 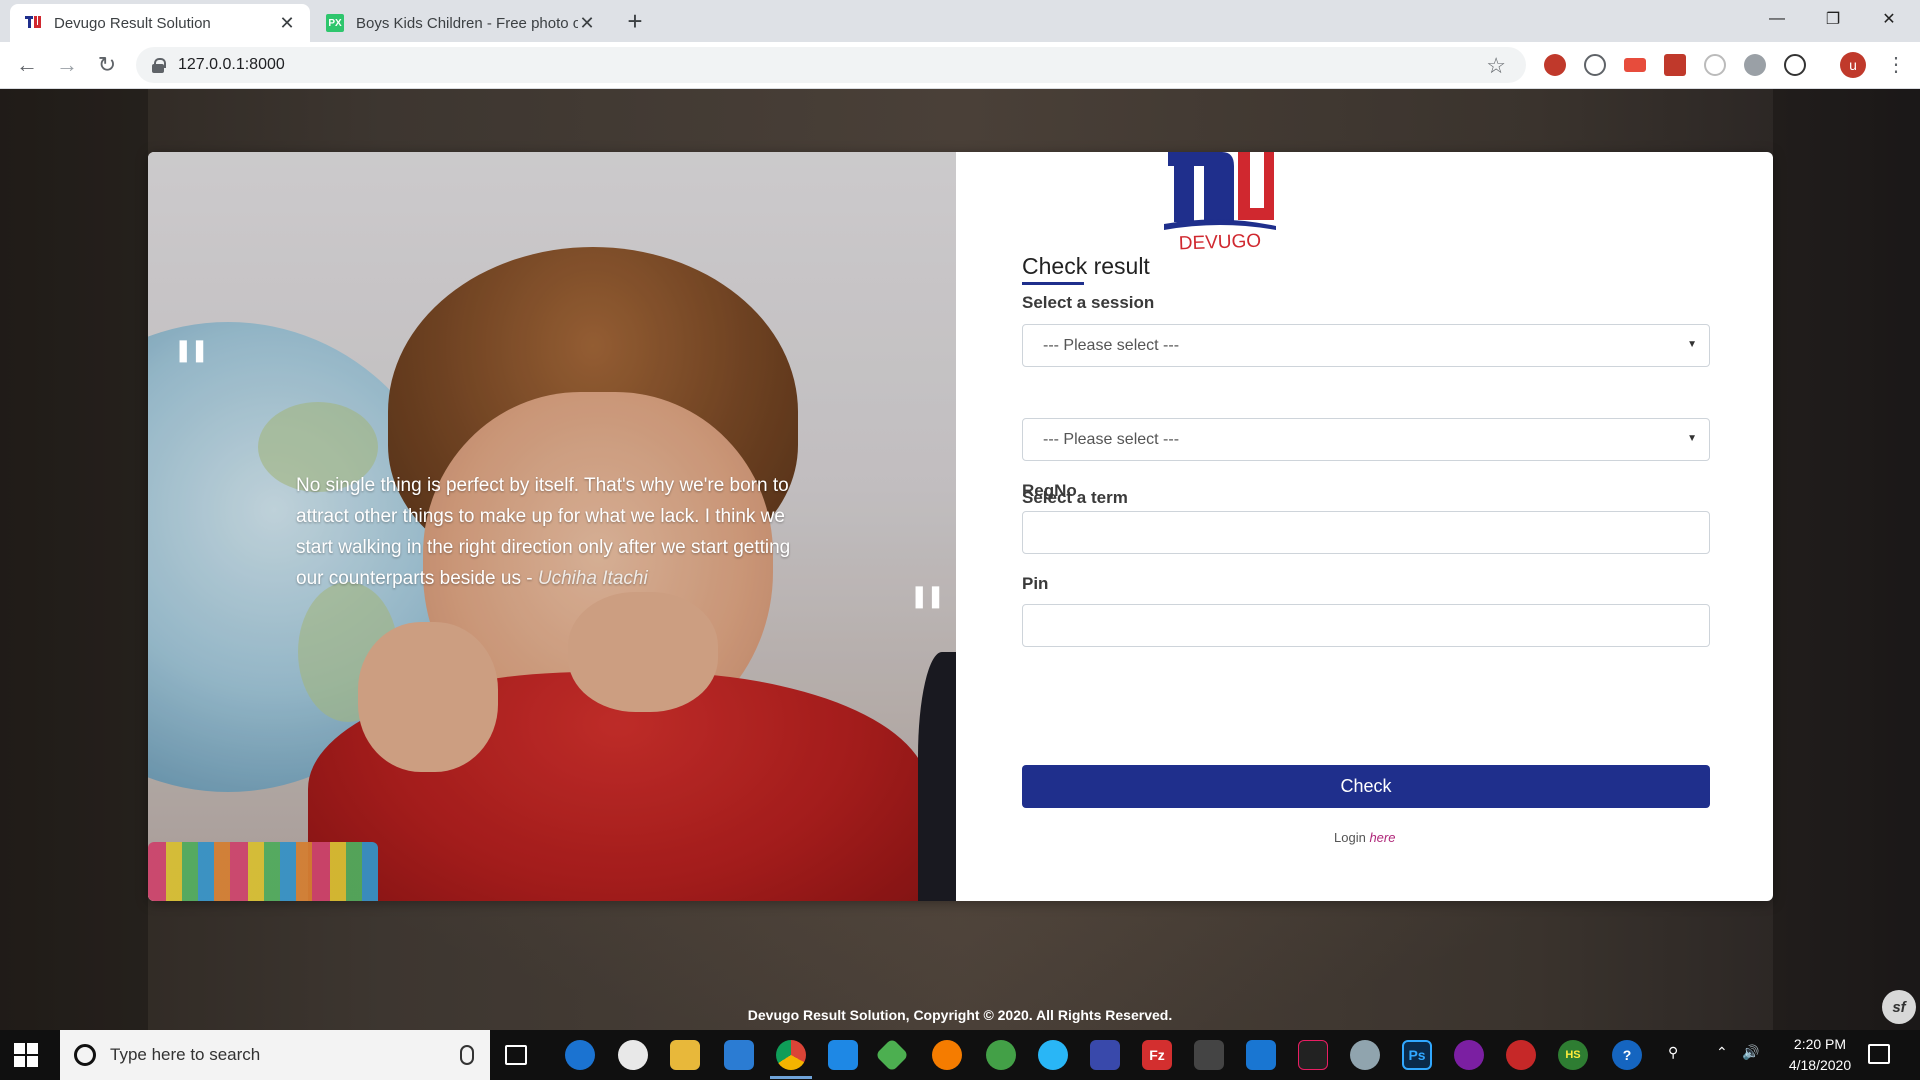 What do you see at coordinates (1035, 583) in the screenshot?
I see `pin-label: Pin` at bounding box center [1035, 583].